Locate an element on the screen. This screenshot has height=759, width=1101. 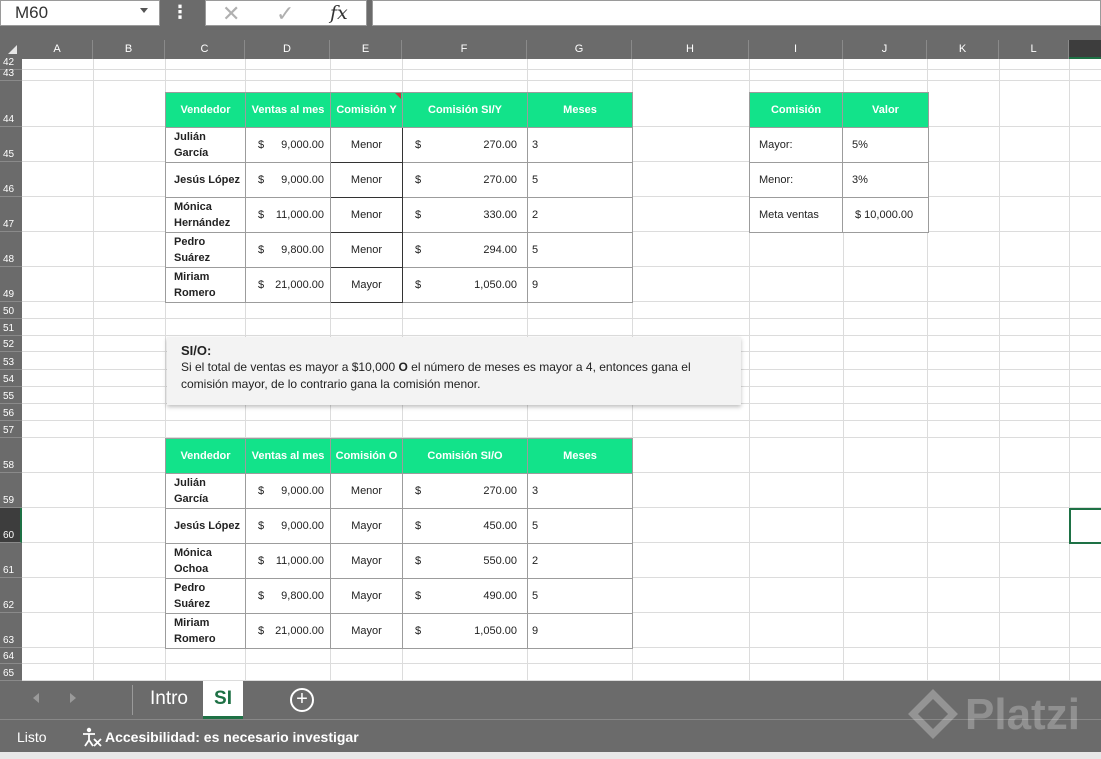
row-header-43: 43 is located at coordinates (11, 74).